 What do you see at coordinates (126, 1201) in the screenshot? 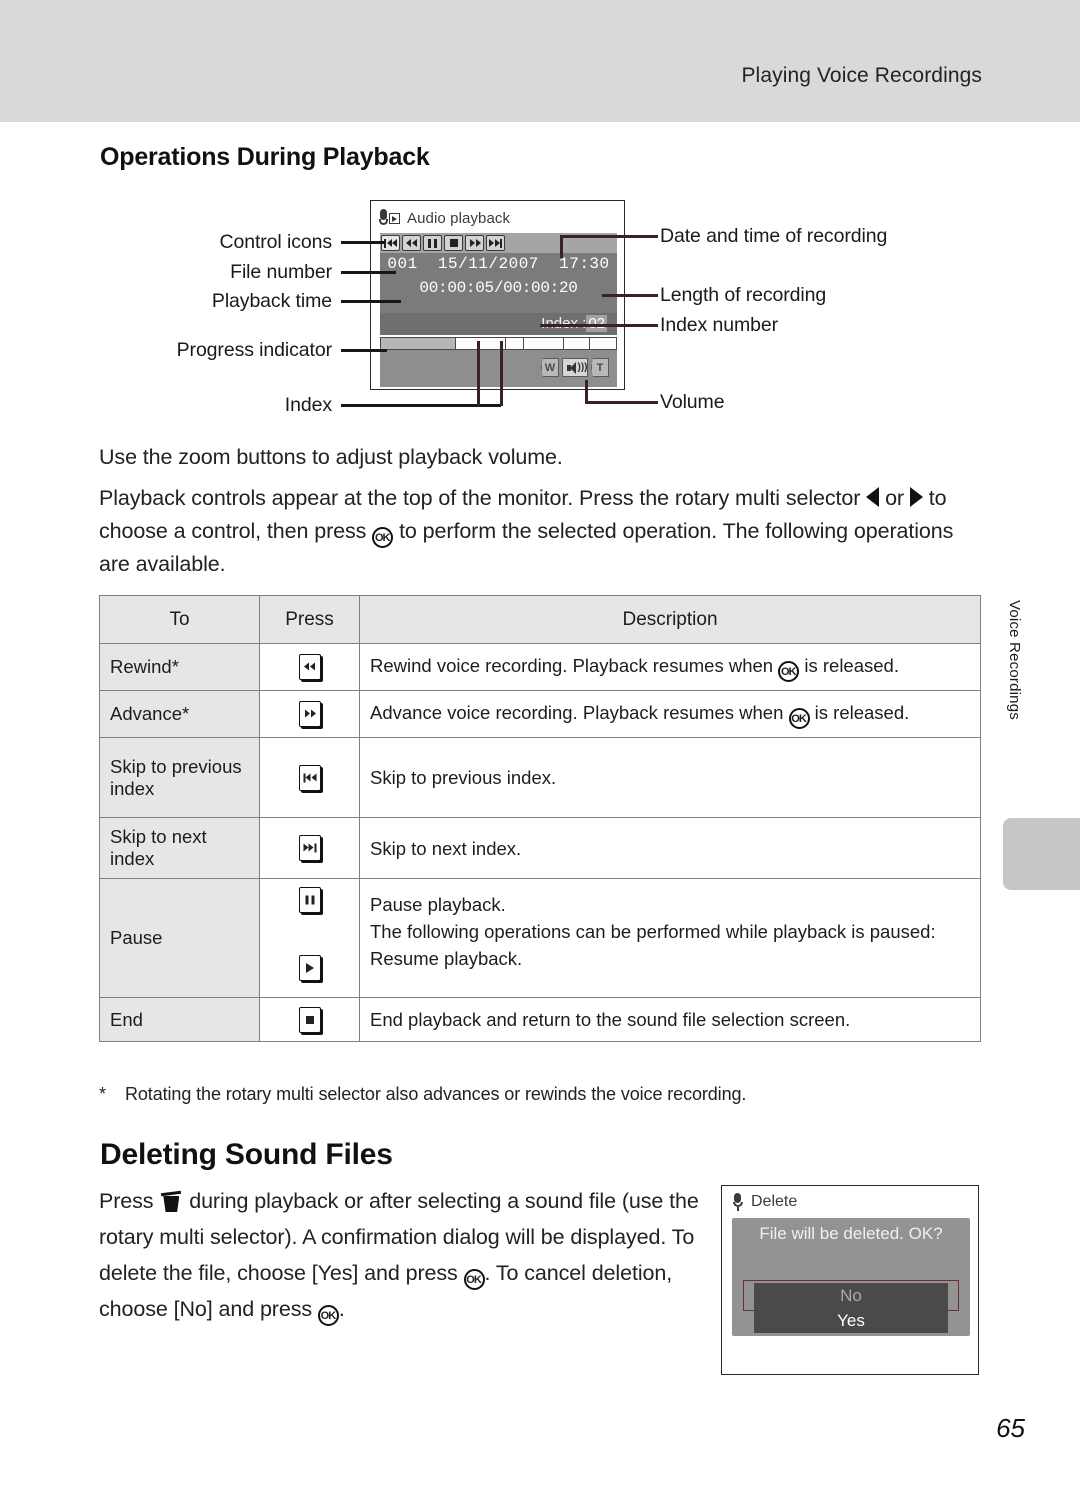
I see `paragraph-text: Press` at bounding box center [126, 1201].